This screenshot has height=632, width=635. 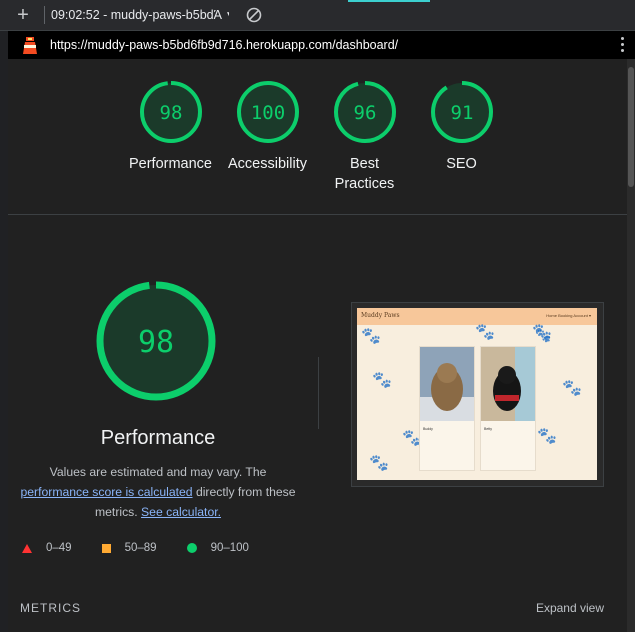 I want to click on score-calculated-link: performance score is calculated, so click(x=106, y=492).